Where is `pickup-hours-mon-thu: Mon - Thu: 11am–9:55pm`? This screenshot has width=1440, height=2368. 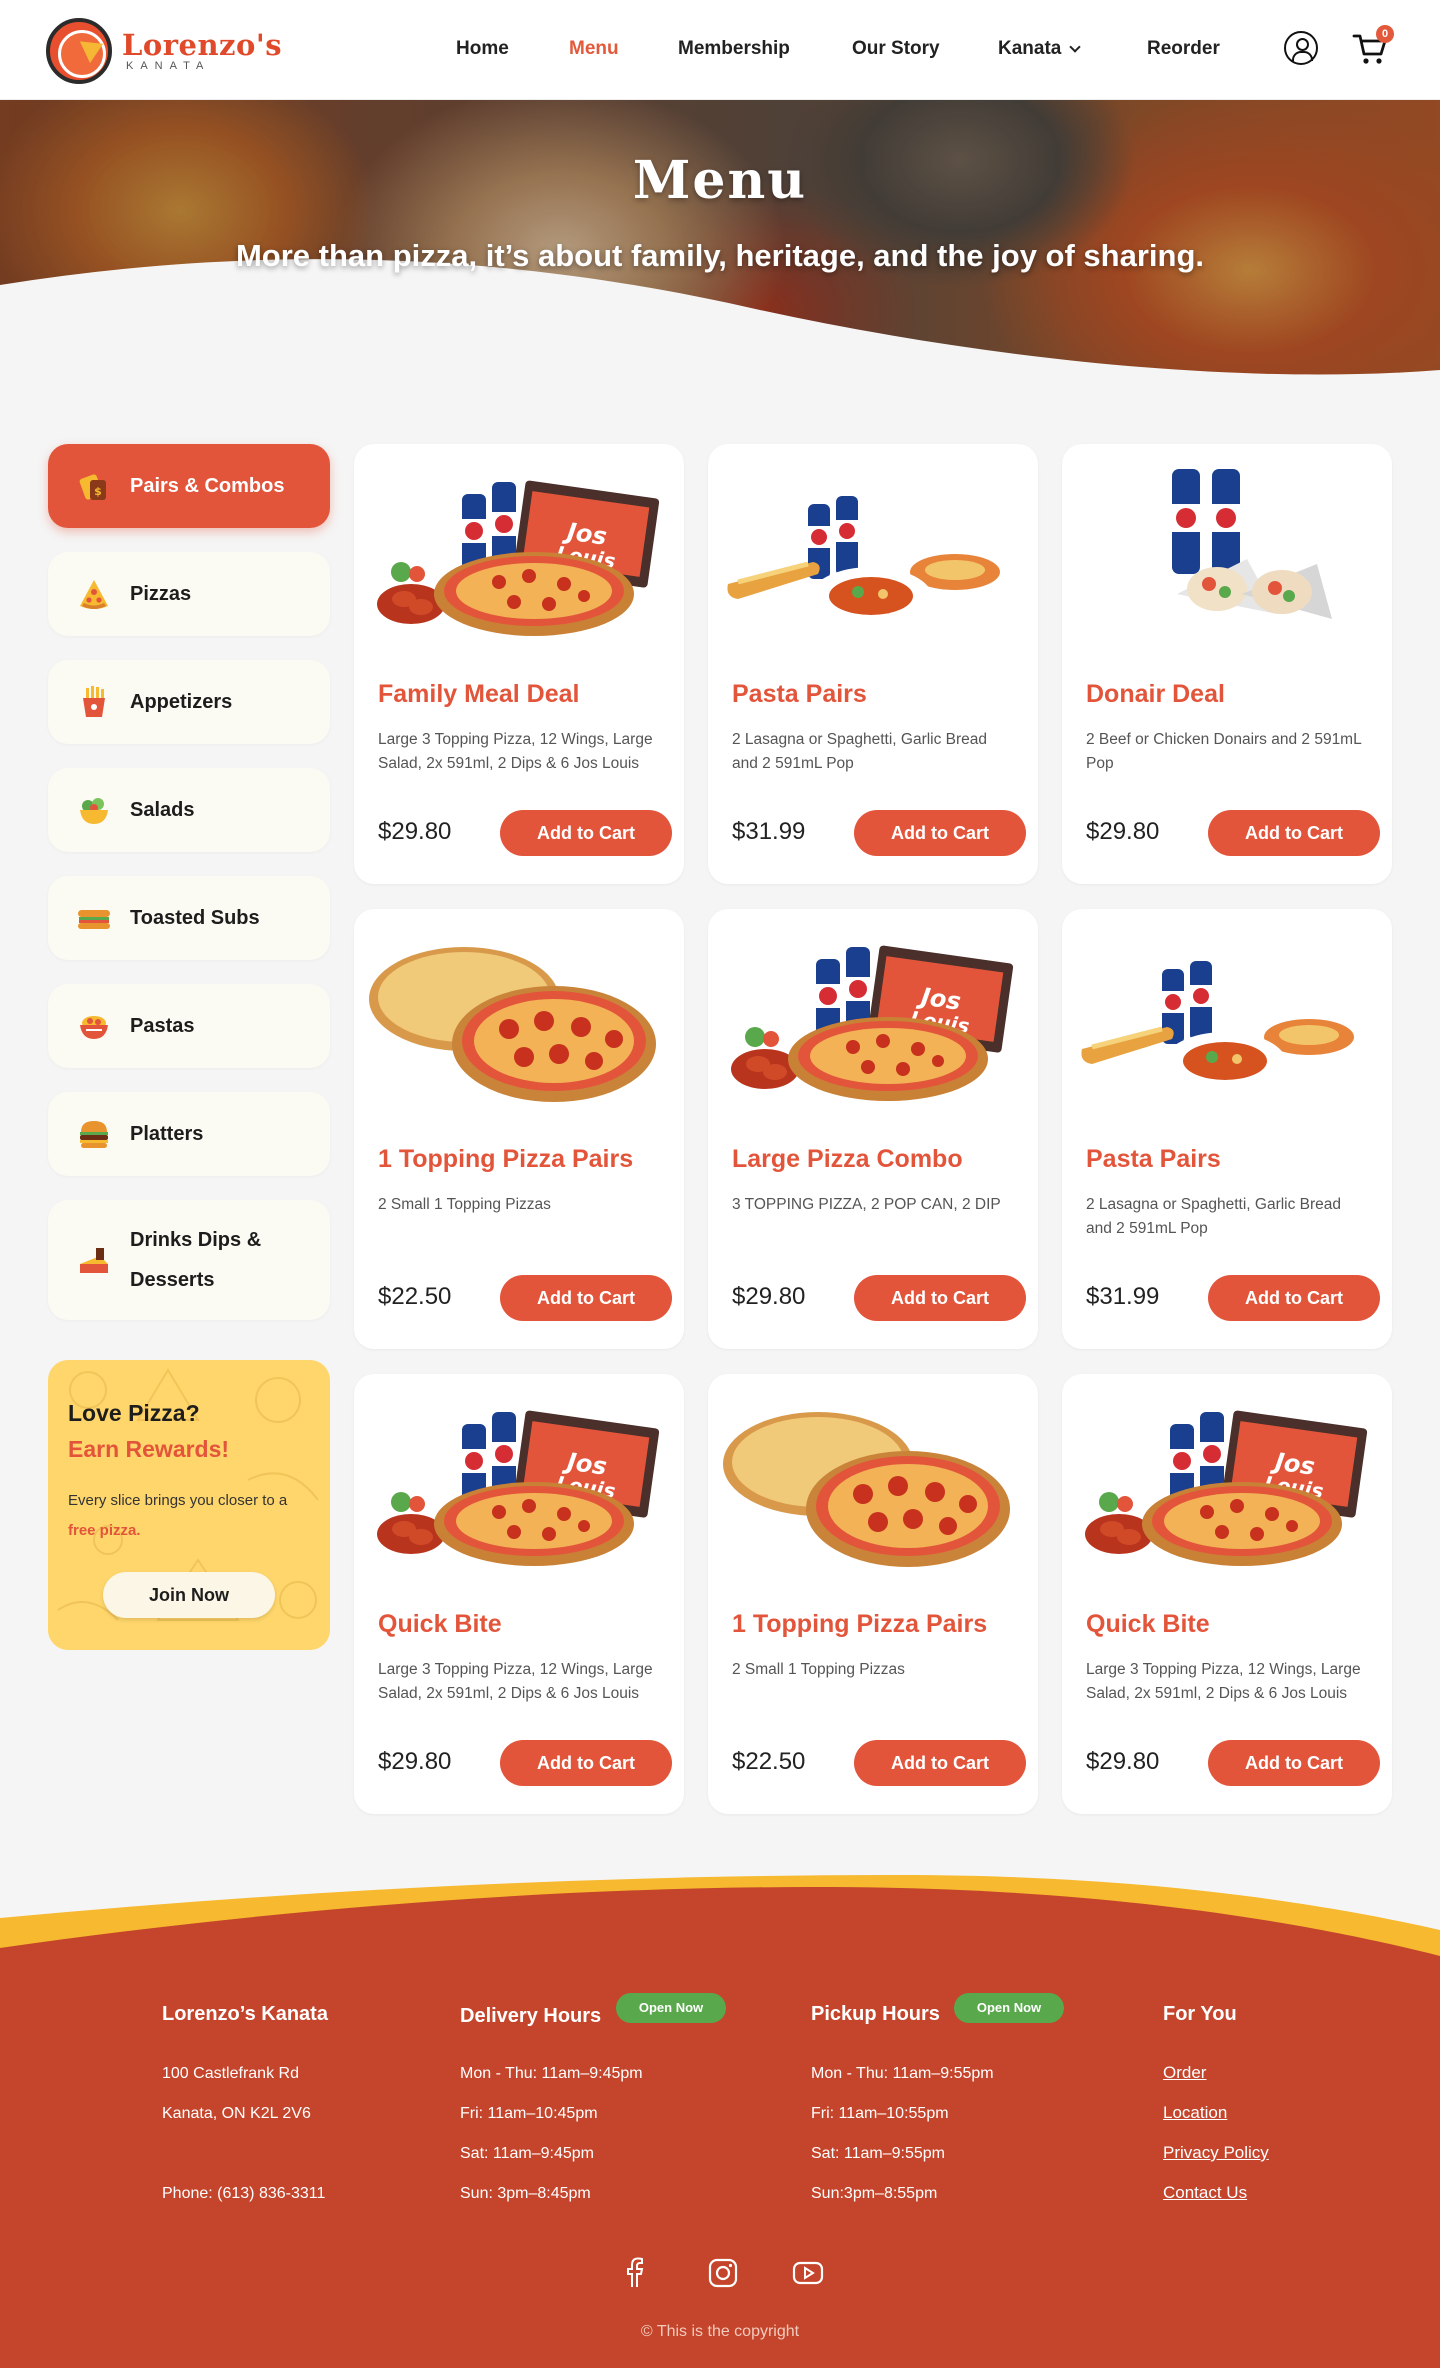 pickup-hours-mon-thu: Mon - Thu: 11am–9:55pm is located at coordinates (902, 2073).